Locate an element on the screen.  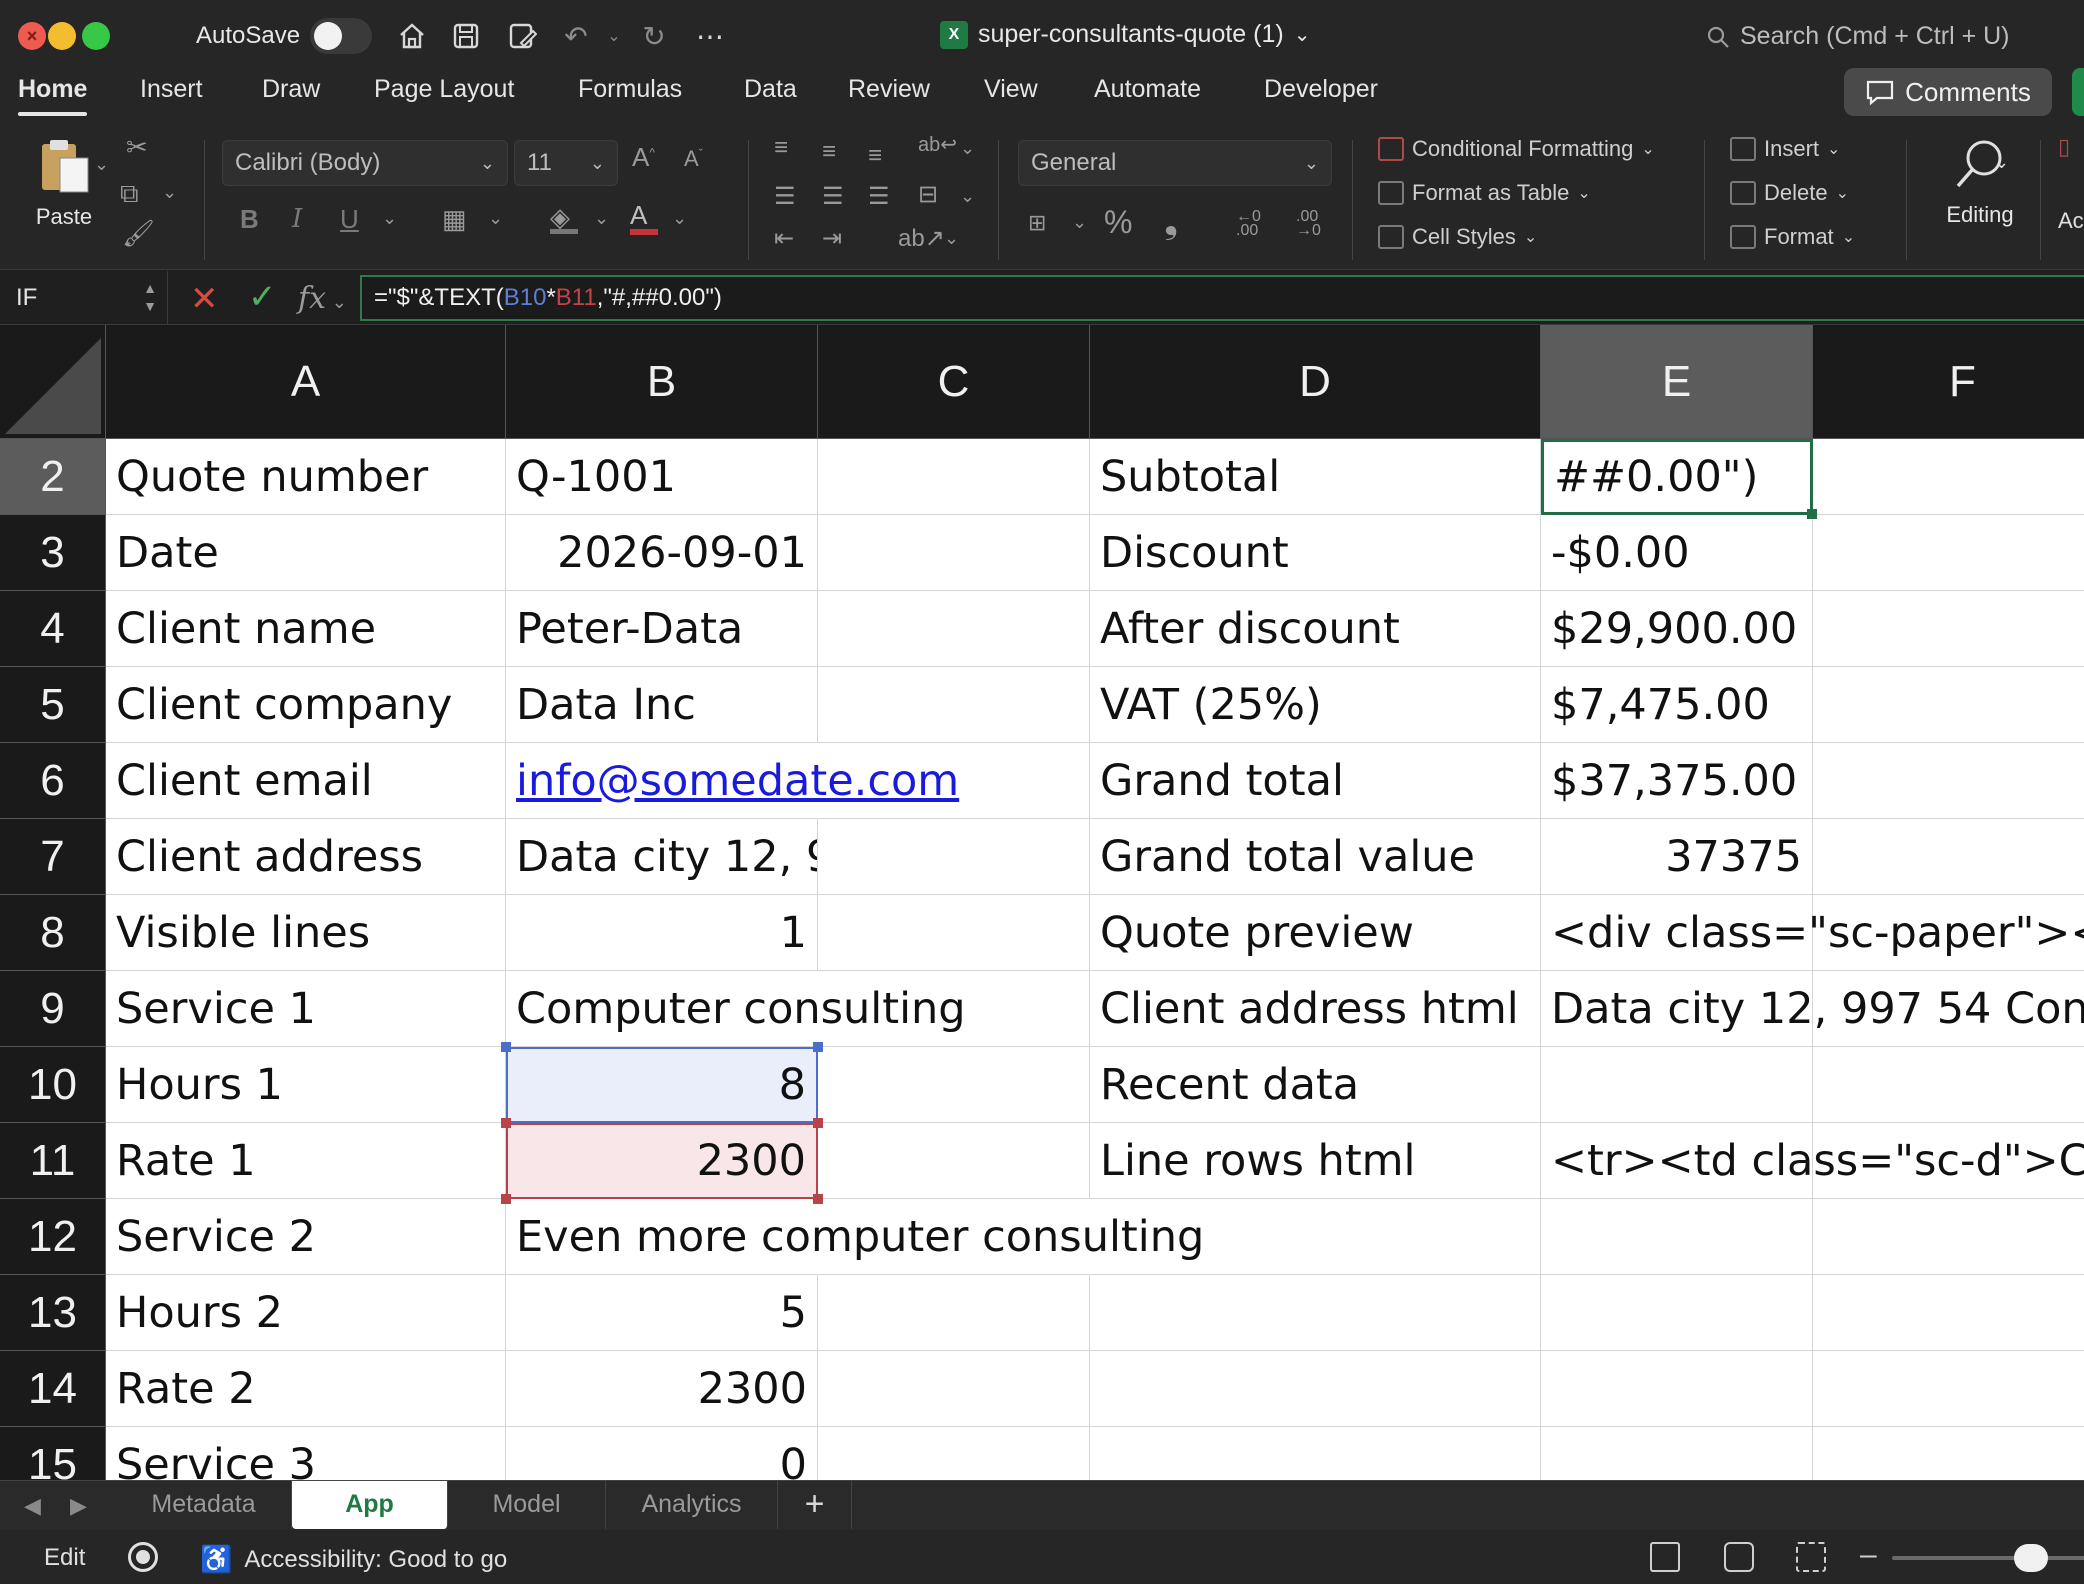
comma-style-button: ❟ is located at coordinates (1171, 221).